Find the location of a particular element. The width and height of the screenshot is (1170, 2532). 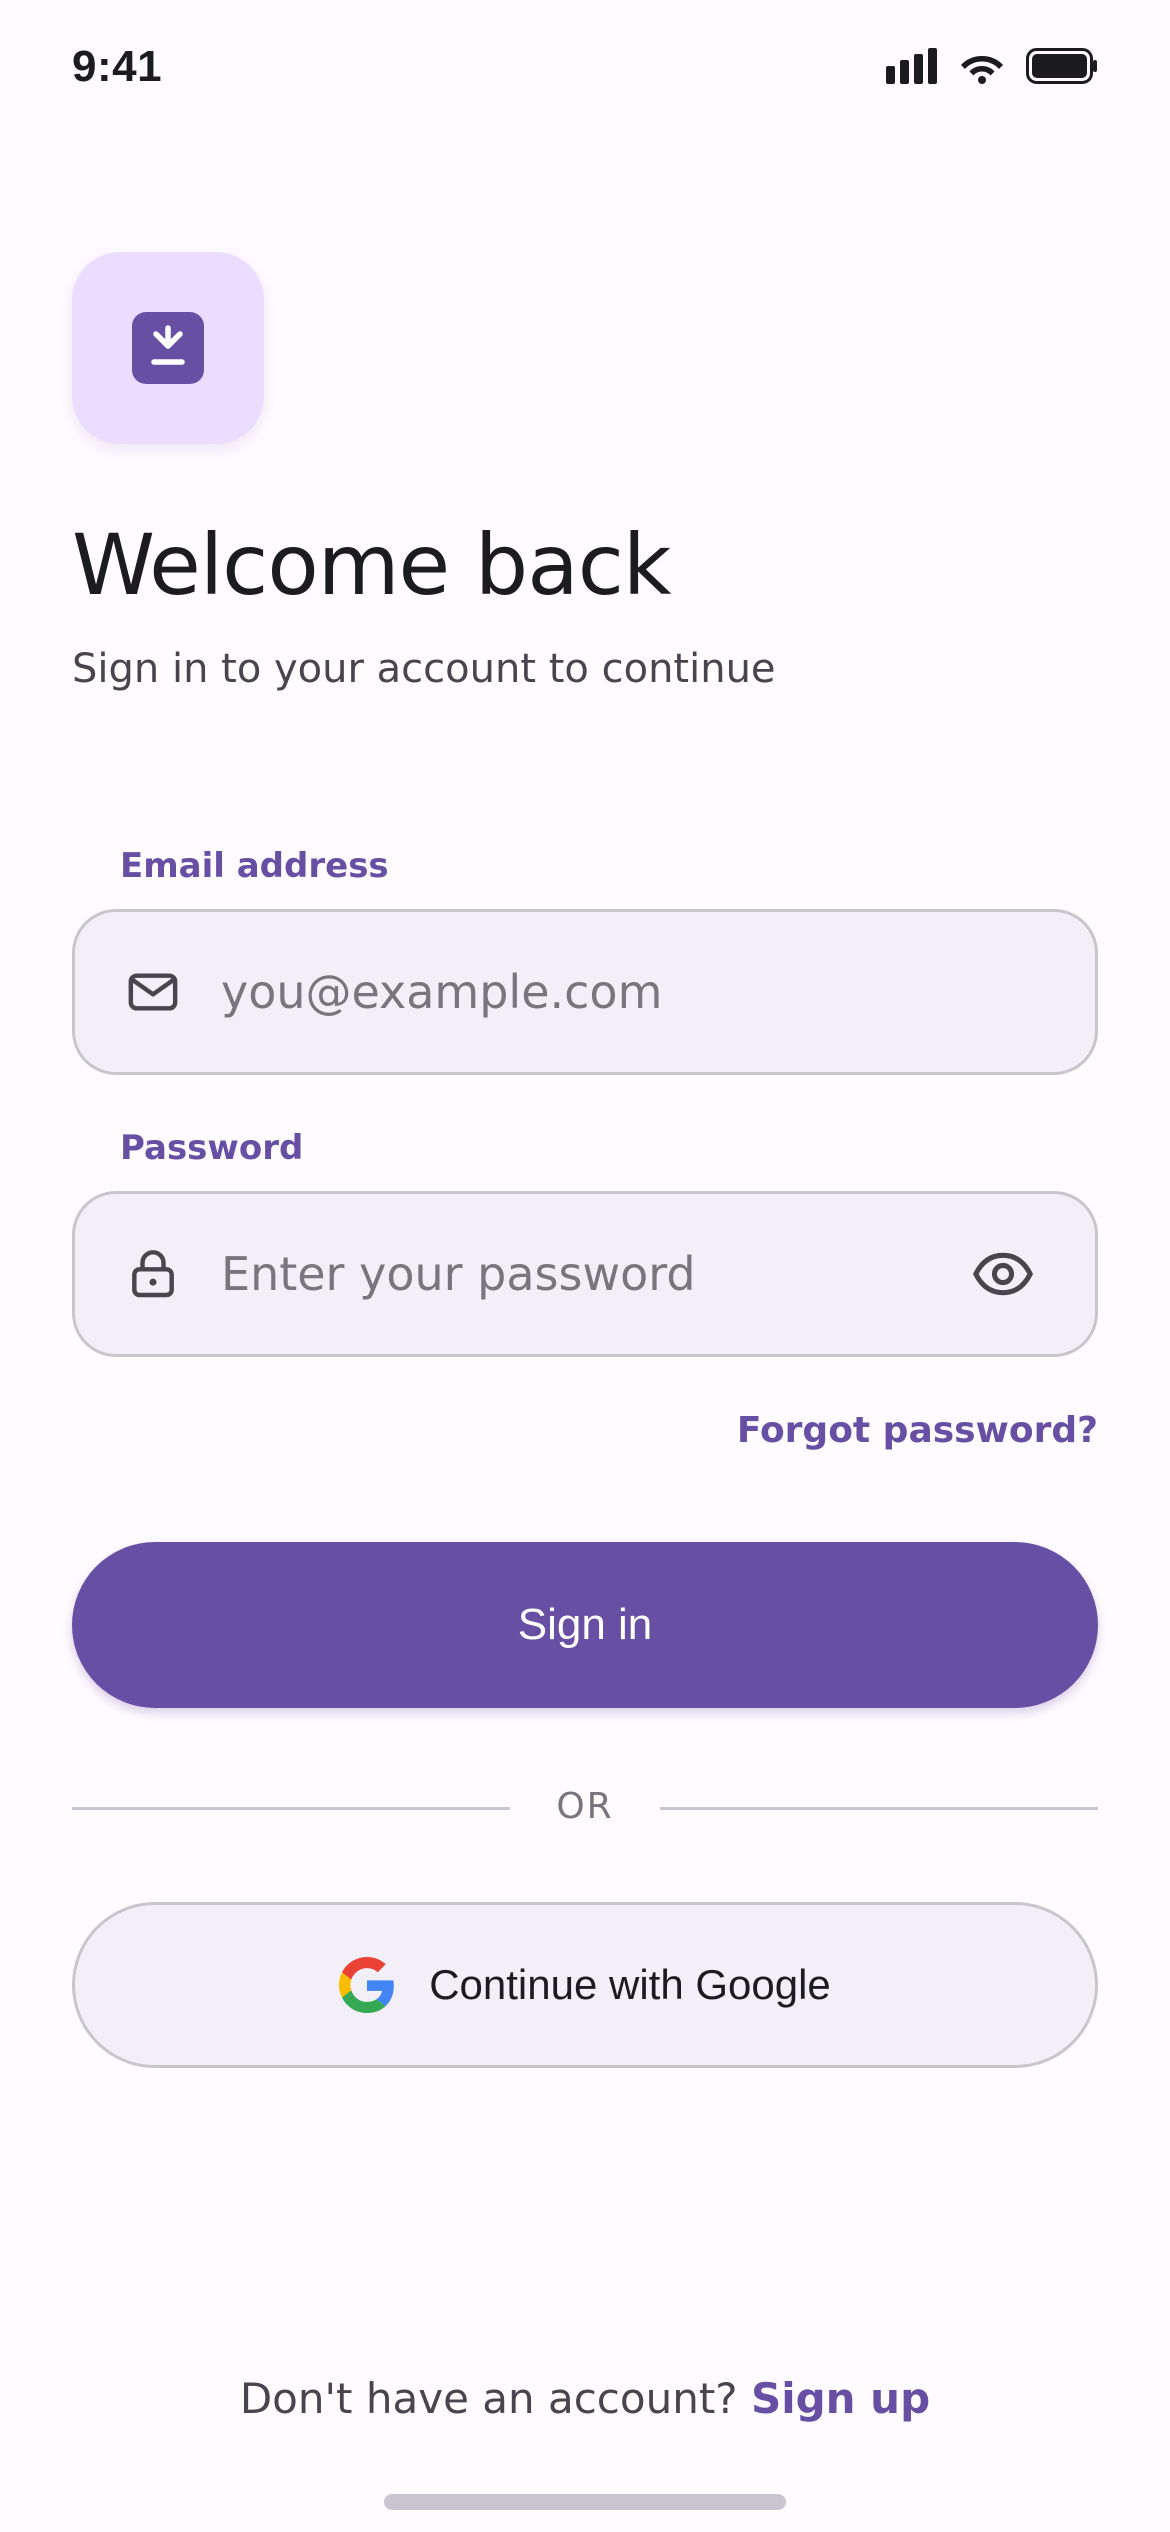

forgot-password-link: Forgot password? is located at coordinates (917, 1430).